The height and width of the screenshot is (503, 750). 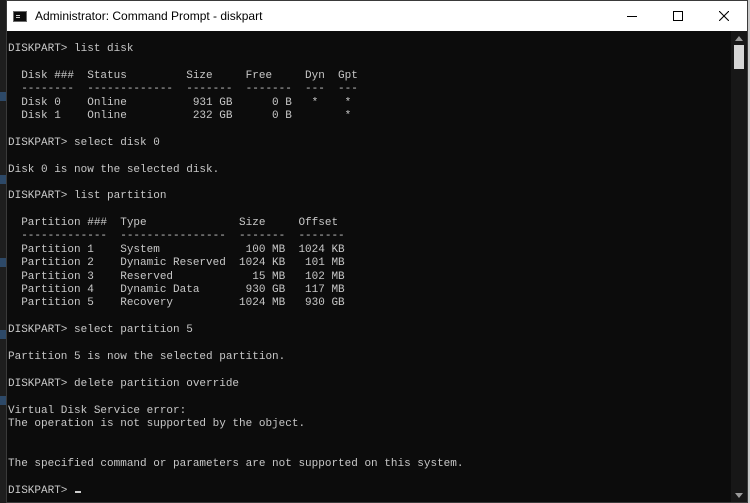 What do you see at coordinates (176, 276) in the screenshot?
I see `terminal-line: Partition 3 Reserved 15 MB 102 MB` at bounding box center [176, 276].